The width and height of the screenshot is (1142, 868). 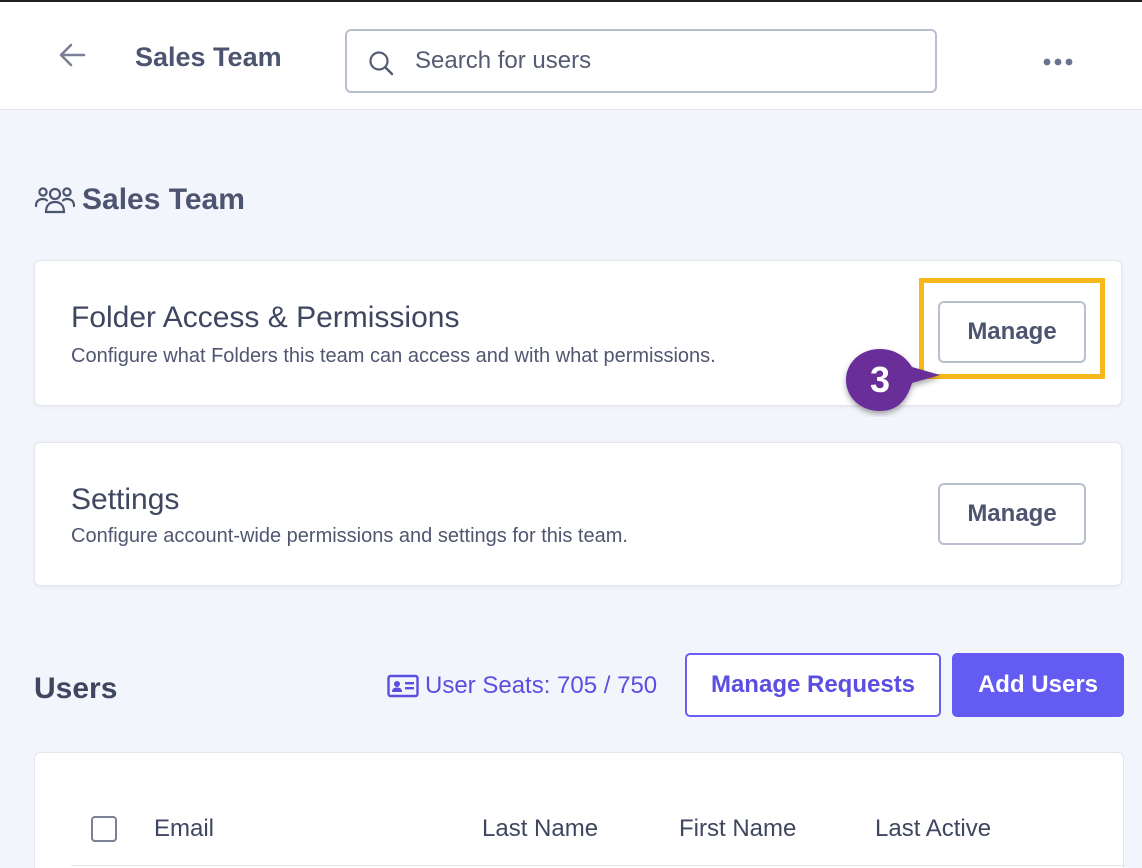 I want to click on folder-access-title: Folder Access & Permissions, so click(x=265, y=317).